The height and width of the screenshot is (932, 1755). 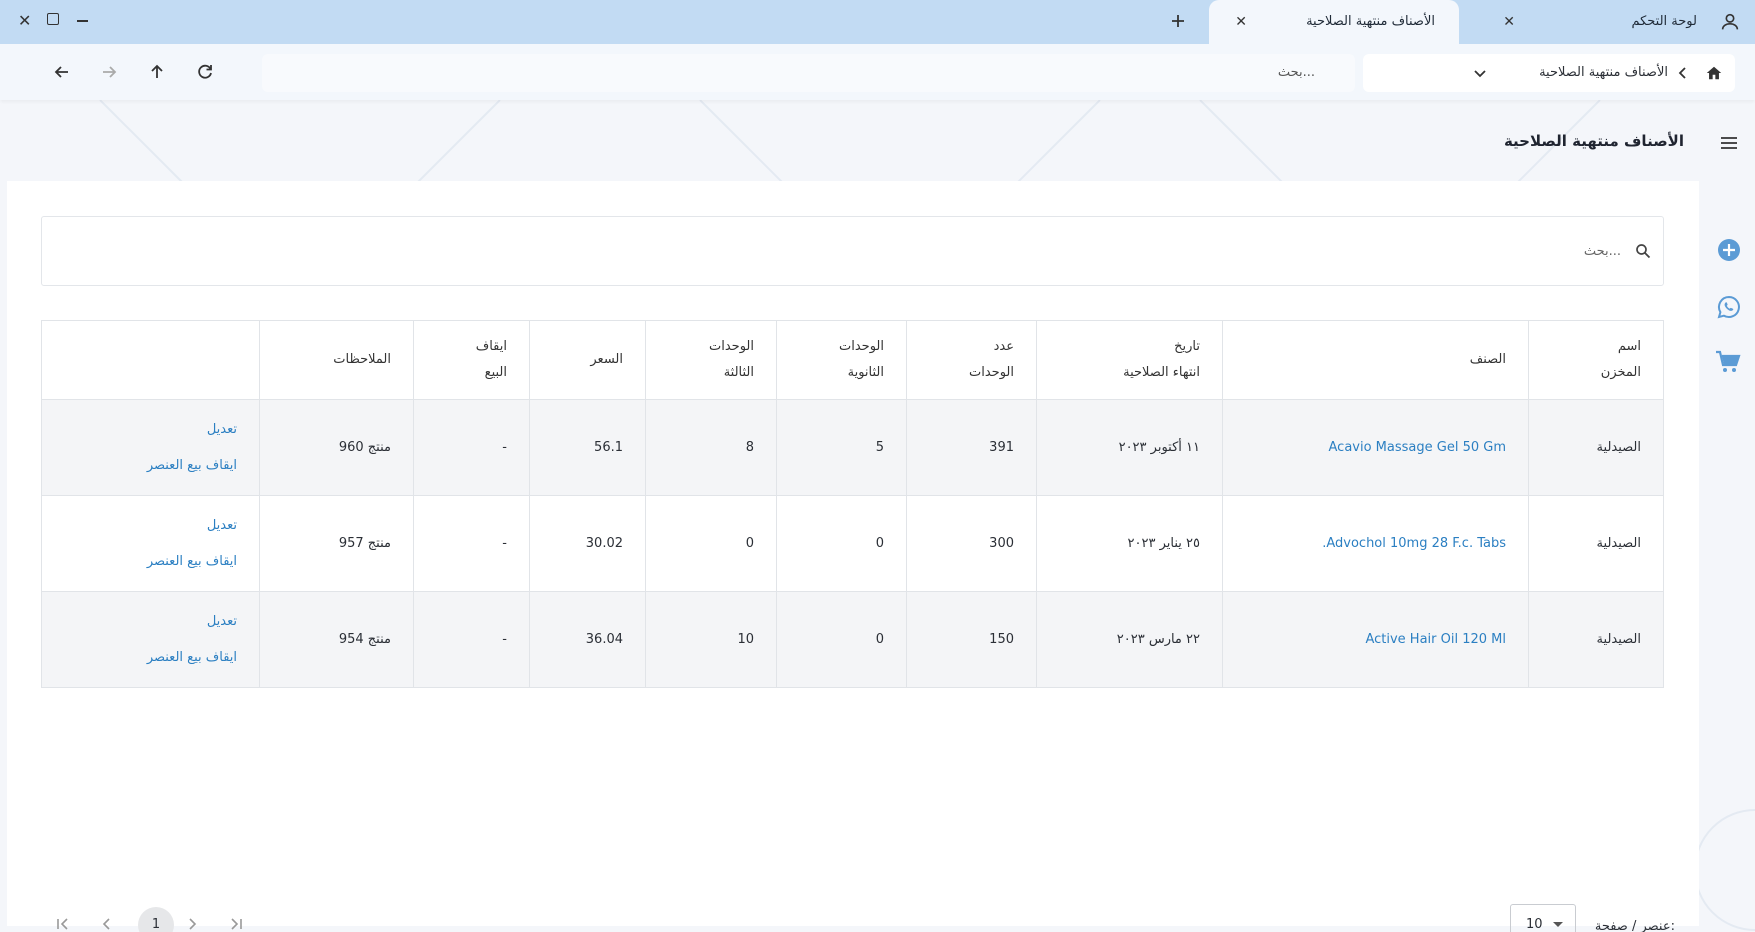 What do you see at coordinates (471, 360) in the screenshot?
I see `header-stop-sale: ايقاف البيع` at bounding box center [471, 360].